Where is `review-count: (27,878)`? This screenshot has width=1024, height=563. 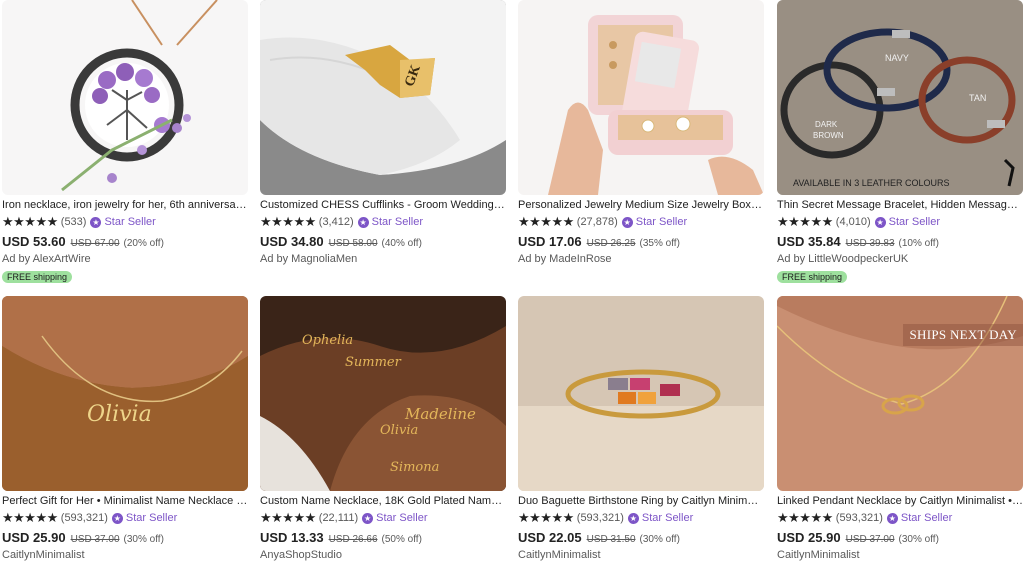 review-count: (27,878) is located at coordinates (597, 222).